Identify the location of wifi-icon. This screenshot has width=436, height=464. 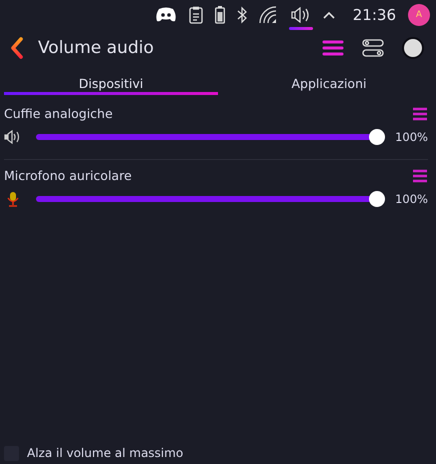
(268, 15).